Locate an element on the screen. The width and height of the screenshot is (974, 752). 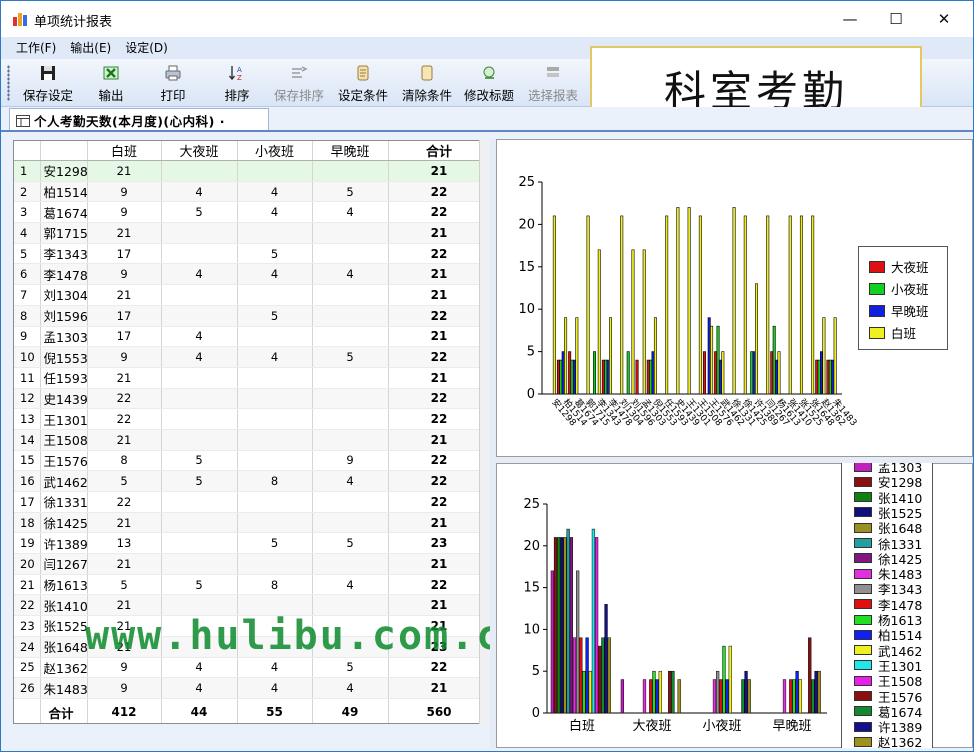
row-index: 13 is located at coordinates (27, 419).